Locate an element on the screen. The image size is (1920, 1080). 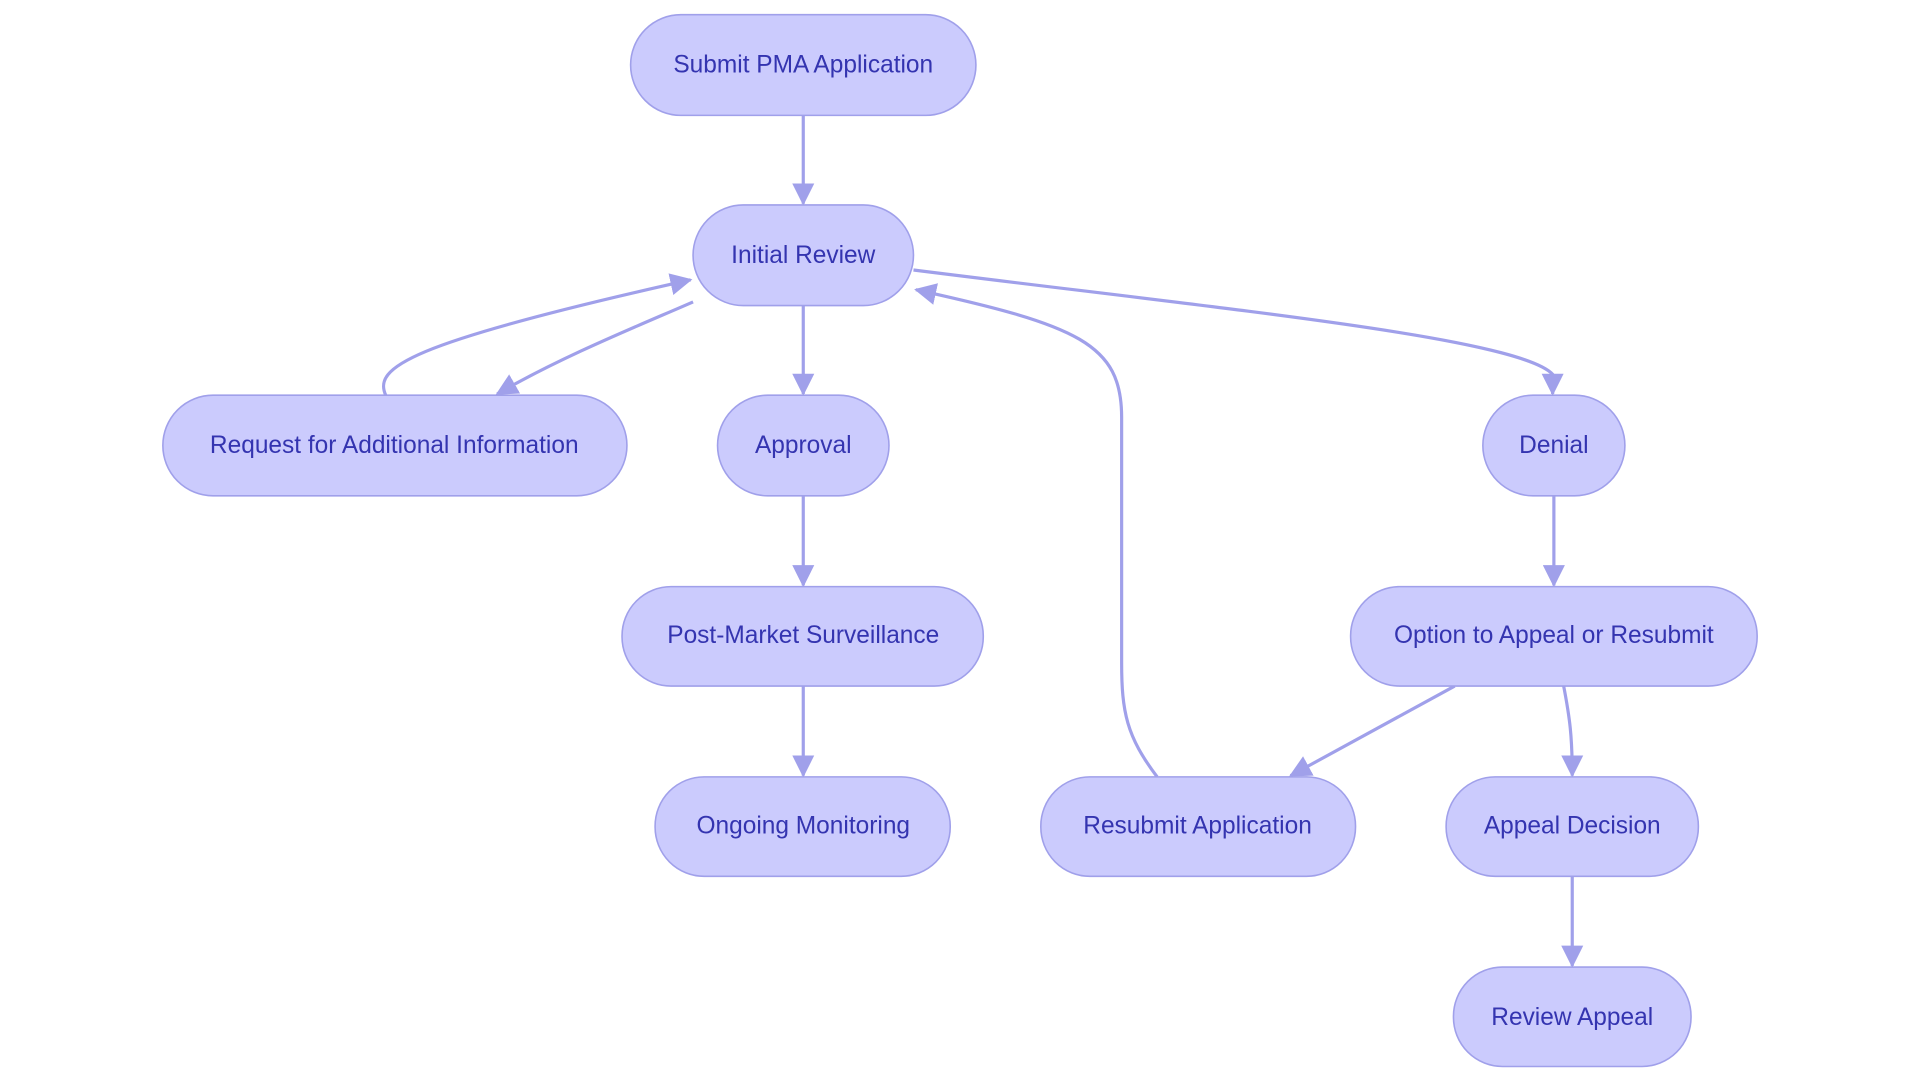
node-label: Submit PMA Application is located at coordinates (803, 65).